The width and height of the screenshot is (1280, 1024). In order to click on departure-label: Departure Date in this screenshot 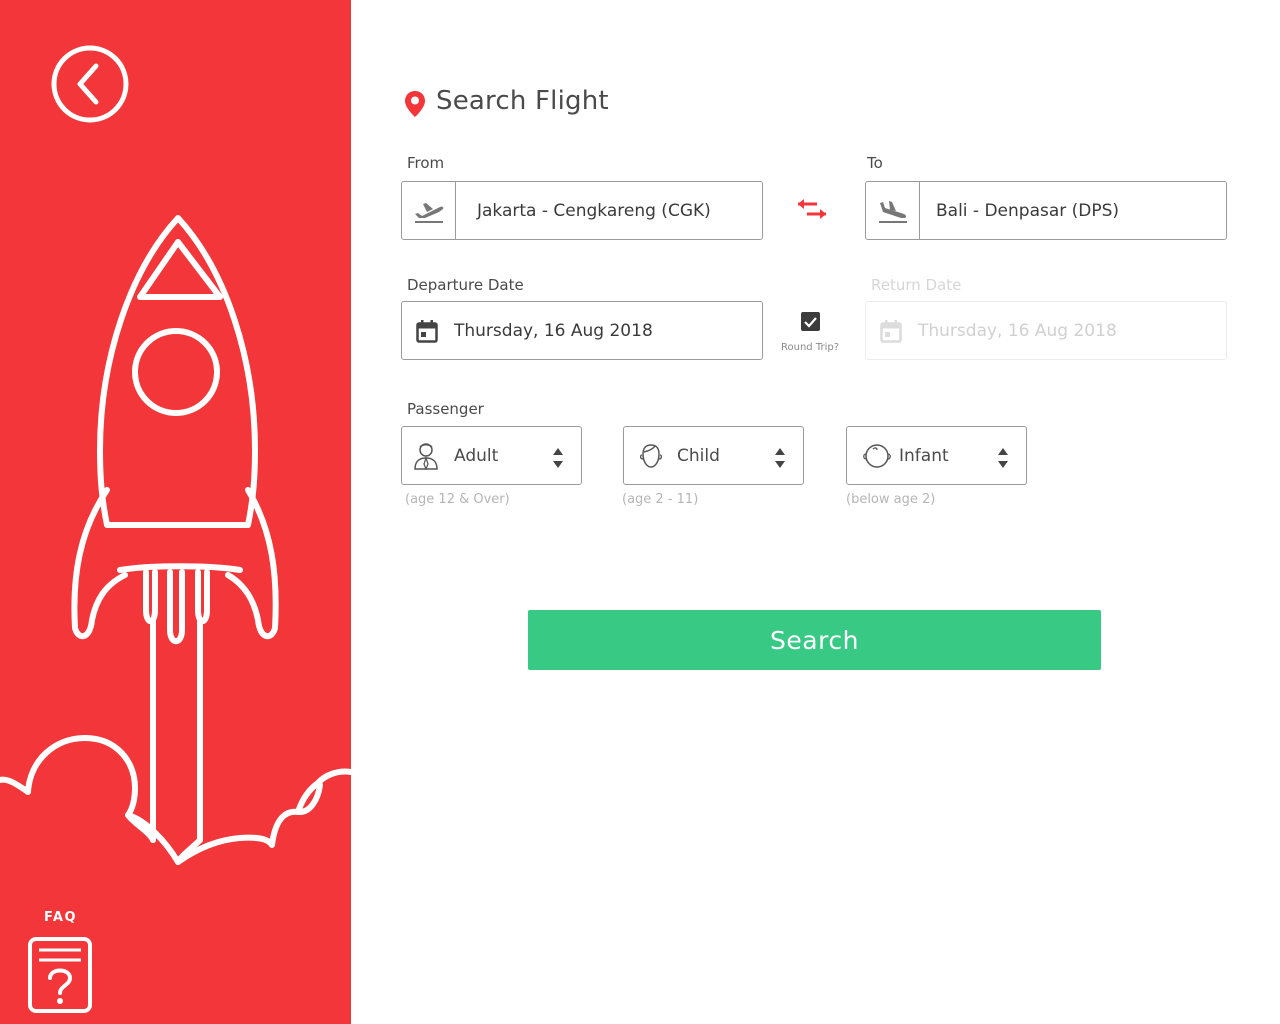, I will do `click(465, 285)`.